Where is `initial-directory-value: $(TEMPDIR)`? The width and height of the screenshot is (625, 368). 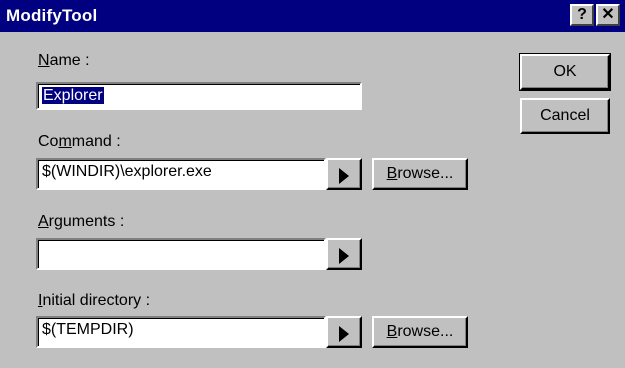
initial-directory-value: $(TEMPDIR) is located at coordinates (88, 329).